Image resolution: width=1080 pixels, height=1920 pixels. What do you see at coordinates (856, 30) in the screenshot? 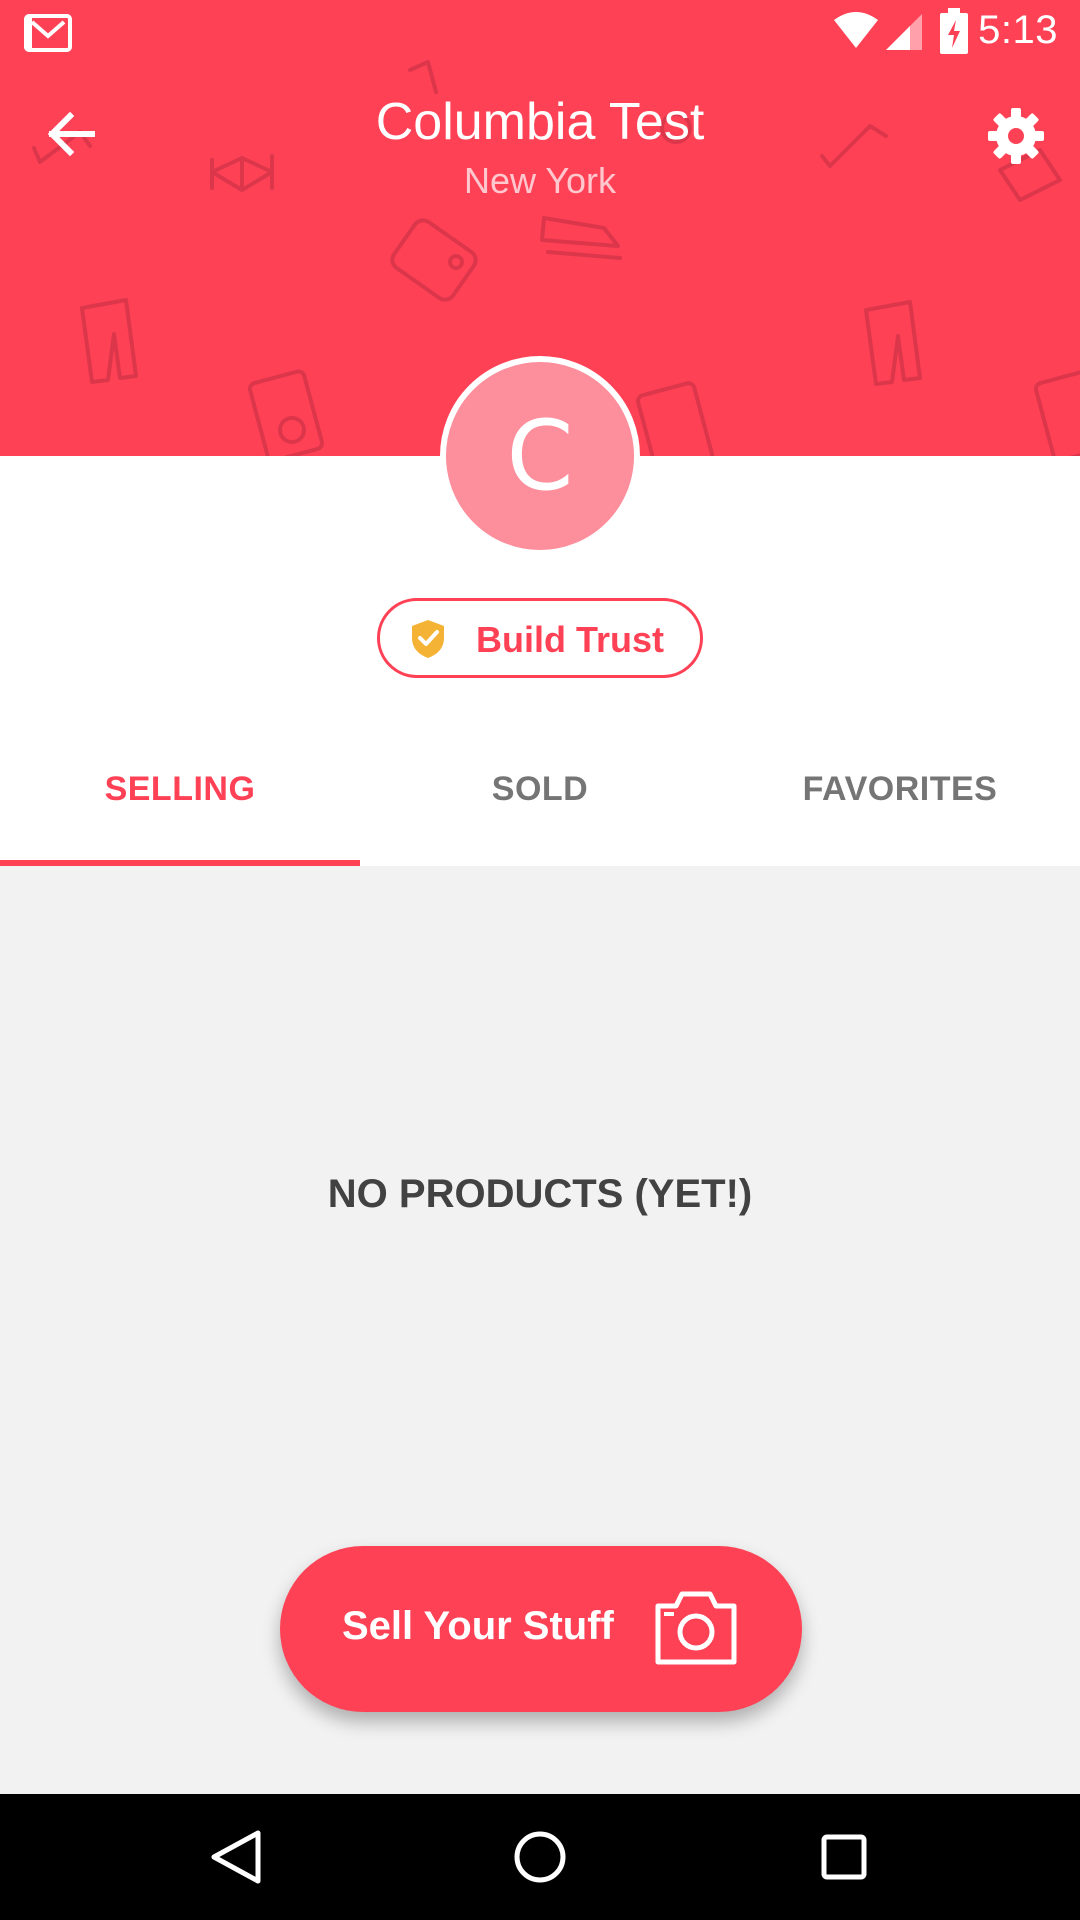
I see `wifi-icon` at bounding box center [856, 30].